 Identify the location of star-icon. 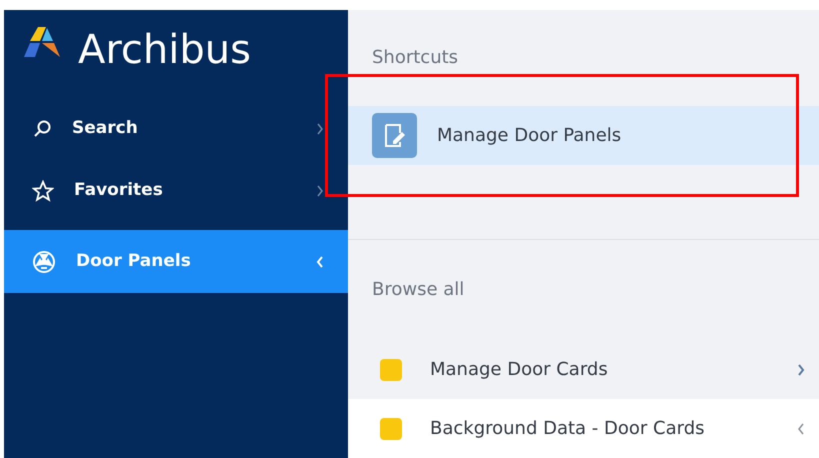
(43, 191).